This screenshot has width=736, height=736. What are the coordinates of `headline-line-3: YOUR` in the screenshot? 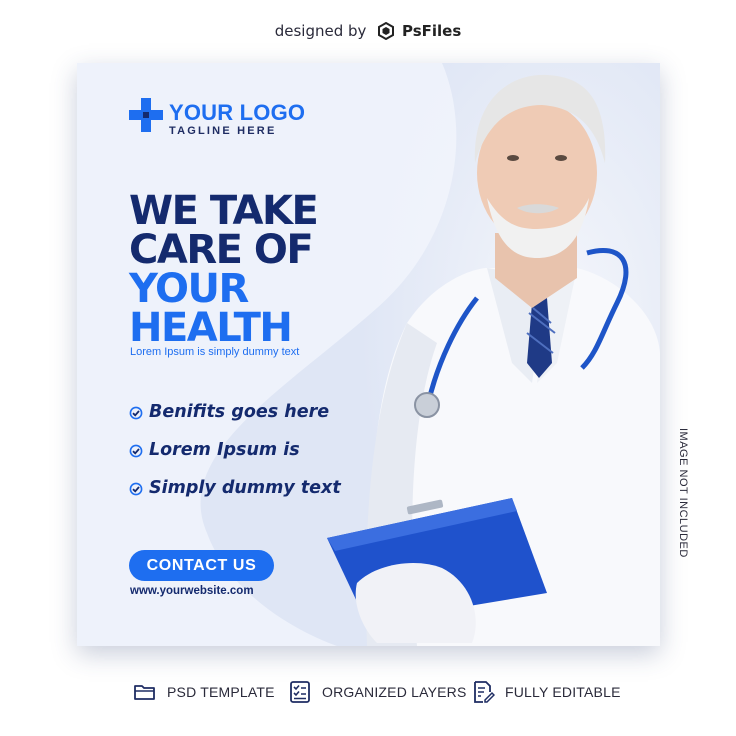 It's located at (189, 289).